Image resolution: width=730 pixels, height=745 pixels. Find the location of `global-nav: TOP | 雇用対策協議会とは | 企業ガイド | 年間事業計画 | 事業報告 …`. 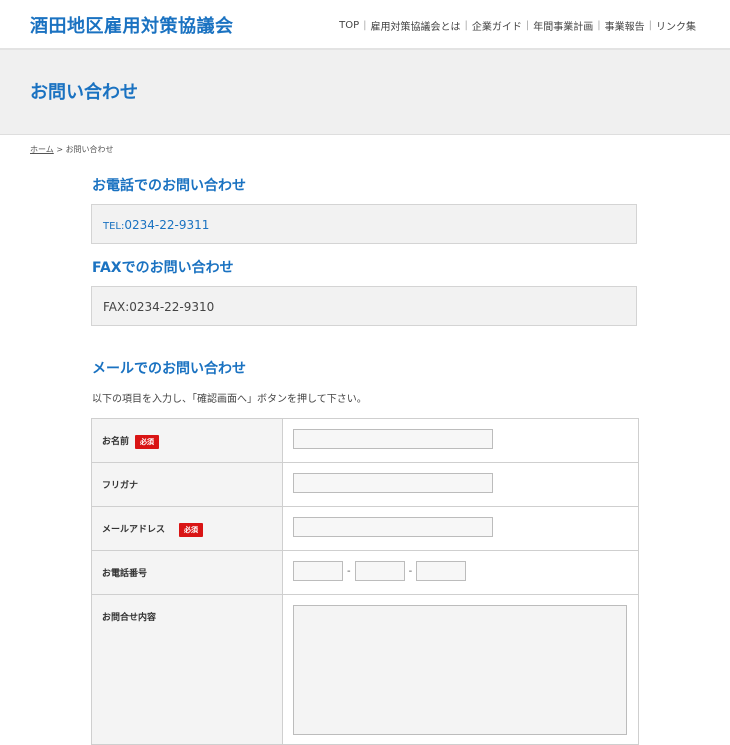

global-nav: TOP | 雇用対策協議会とは | 企業ガイド | 年間事業計画 | 事業報告 … is located at coordinates (517, 25).